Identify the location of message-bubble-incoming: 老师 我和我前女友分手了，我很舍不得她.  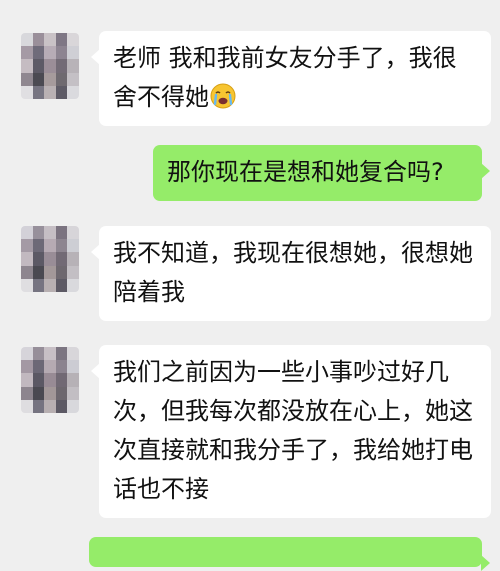
(291, 78).